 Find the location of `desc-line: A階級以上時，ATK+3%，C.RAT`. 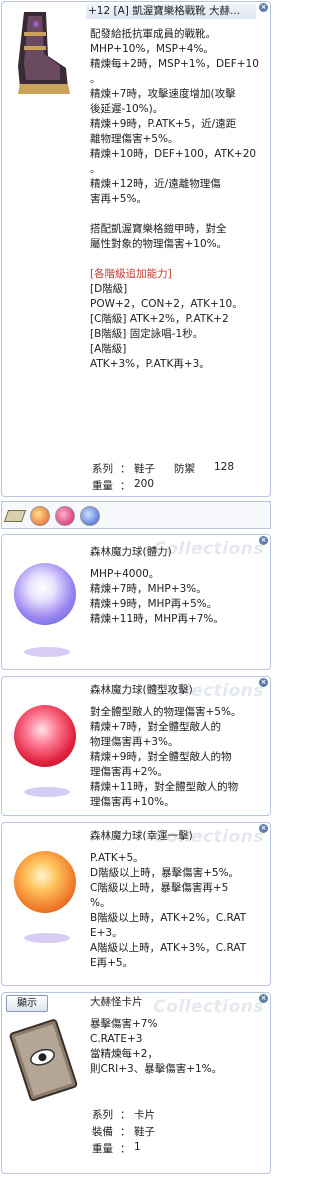

desc-line: A階級以上時，ATK+3%，C.RAT is located at coordinates (168, 948).